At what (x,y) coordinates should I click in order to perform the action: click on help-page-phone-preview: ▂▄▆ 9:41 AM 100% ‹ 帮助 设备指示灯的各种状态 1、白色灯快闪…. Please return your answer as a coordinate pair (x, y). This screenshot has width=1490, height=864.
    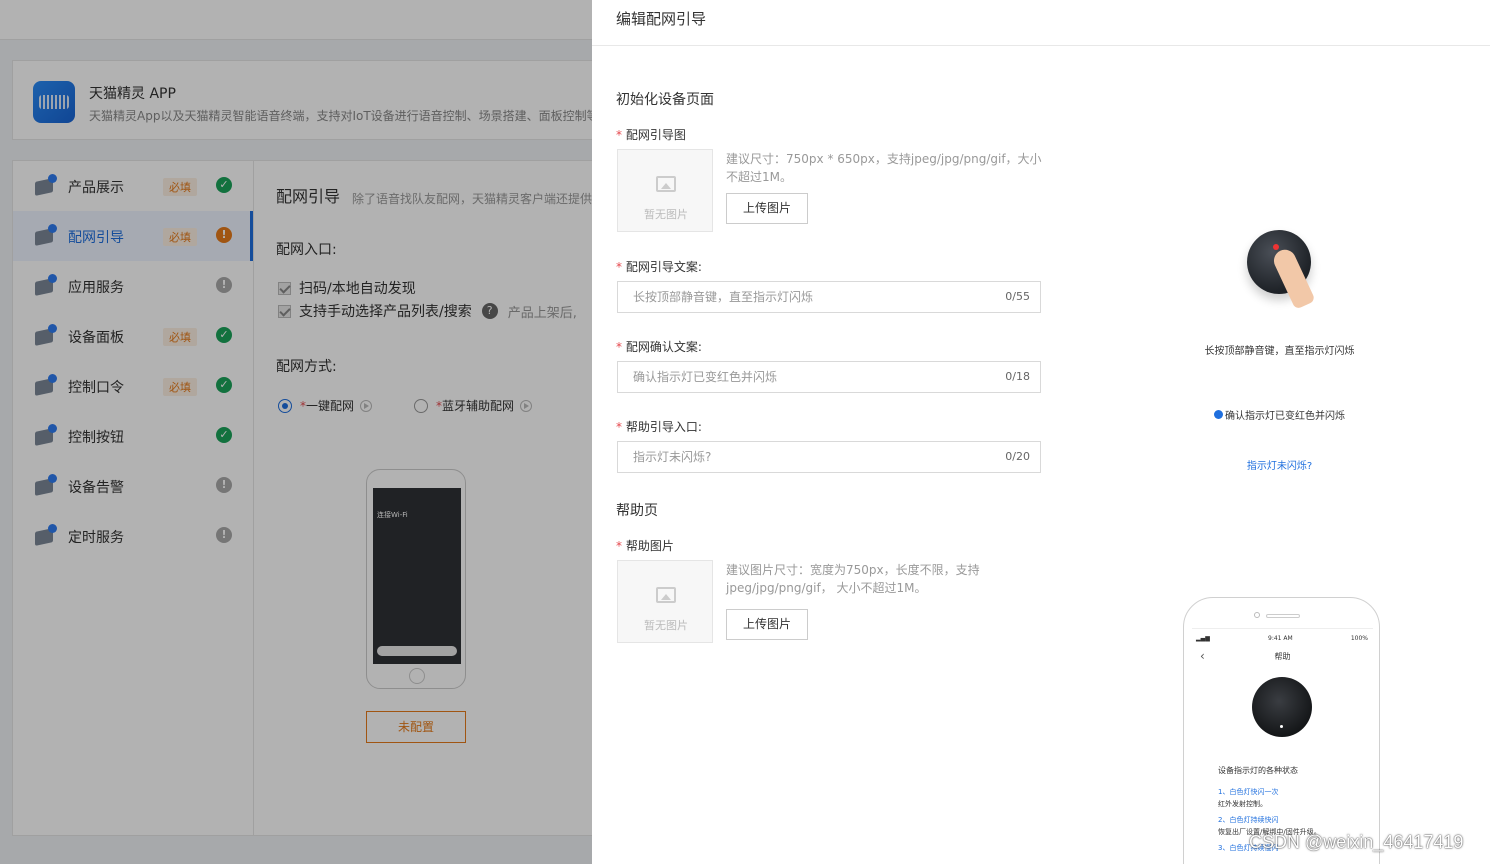
    Looking at the image, I should click on (1281, 730).